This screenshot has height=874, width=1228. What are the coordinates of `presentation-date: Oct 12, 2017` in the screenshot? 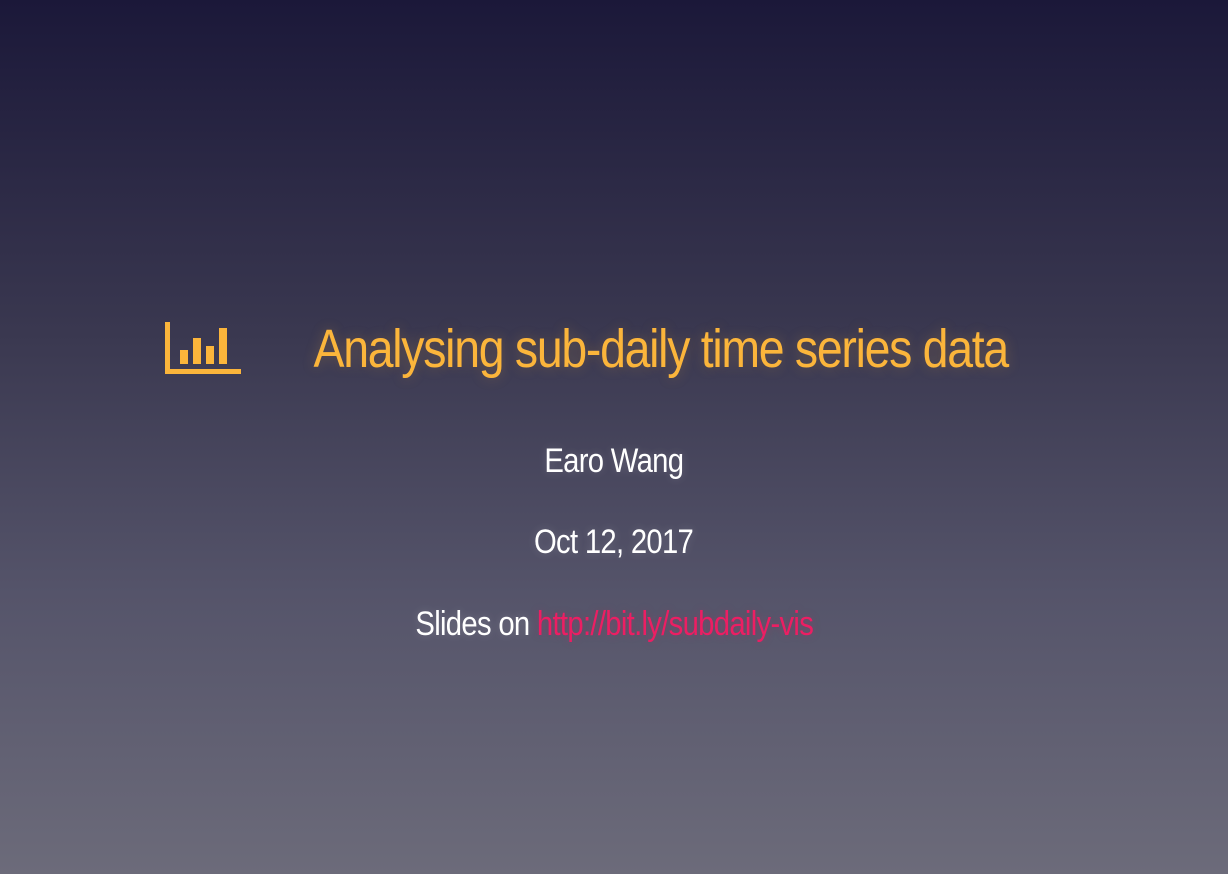 It's located at (614, 542).